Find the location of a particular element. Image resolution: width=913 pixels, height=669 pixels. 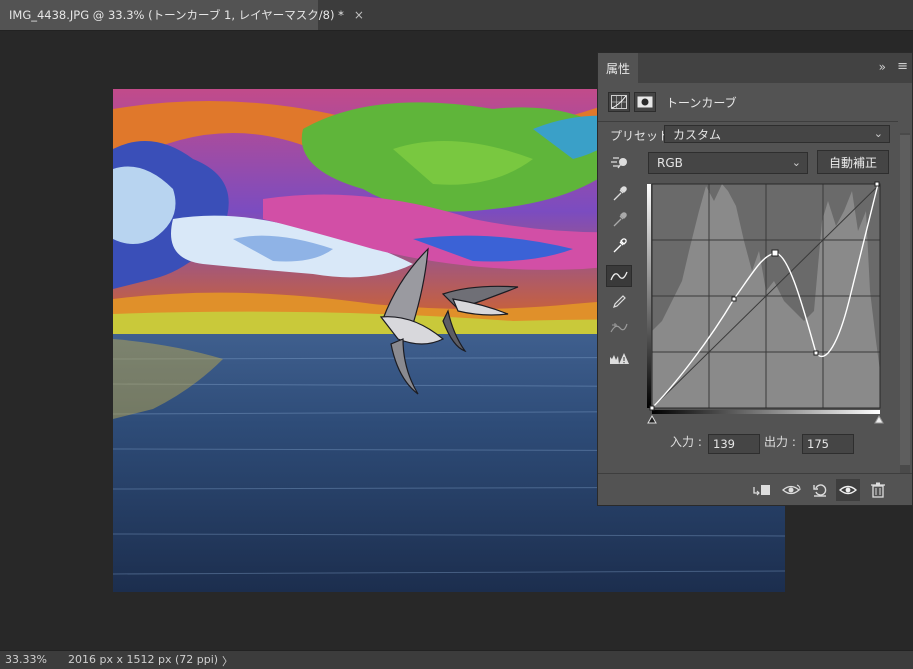

auto-button: 自動補正 is located at coordinates (853, 162).